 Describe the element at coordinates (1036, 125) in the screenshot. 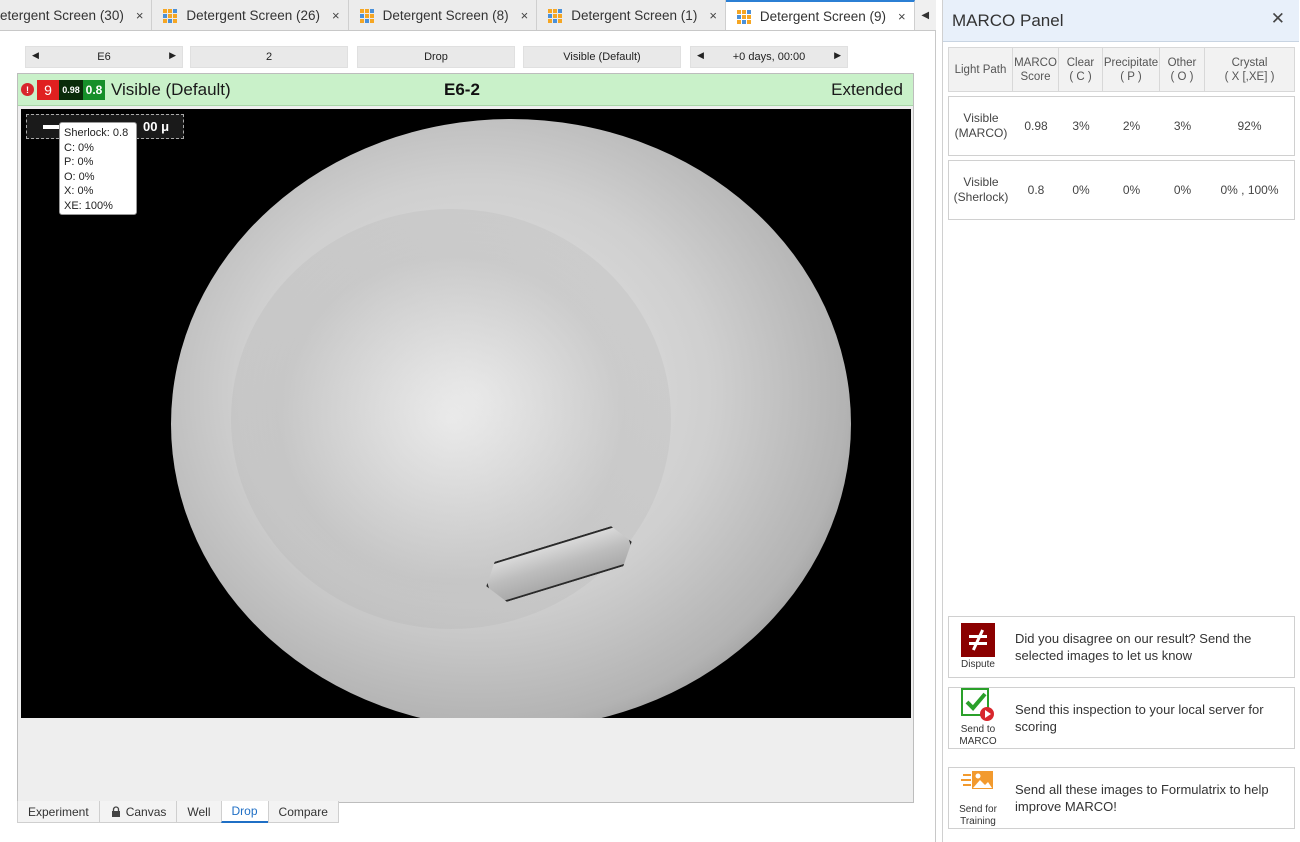

I see `table-cell: 0.98` at that location.